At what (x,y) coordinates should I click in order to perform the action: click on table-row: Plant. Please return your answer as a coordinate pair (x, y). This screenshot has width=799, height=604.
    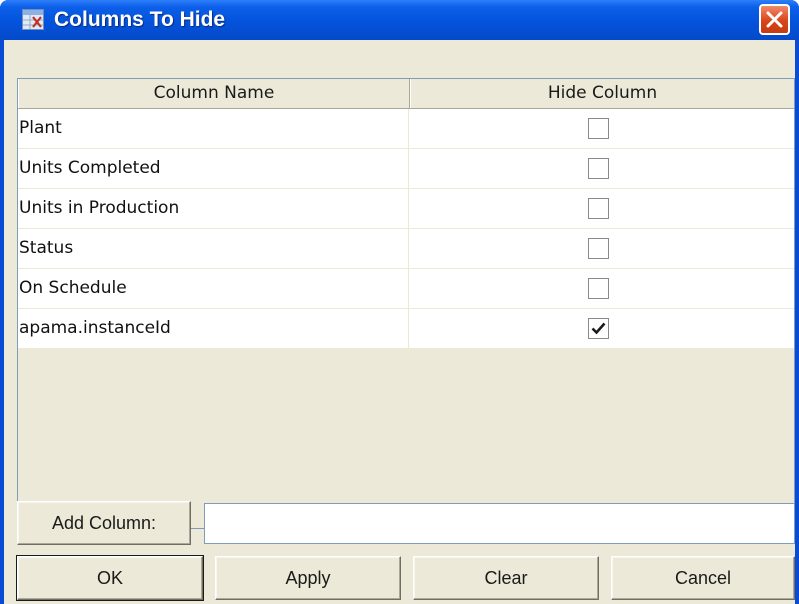
    Looking at the image, I should click on (406, 129).